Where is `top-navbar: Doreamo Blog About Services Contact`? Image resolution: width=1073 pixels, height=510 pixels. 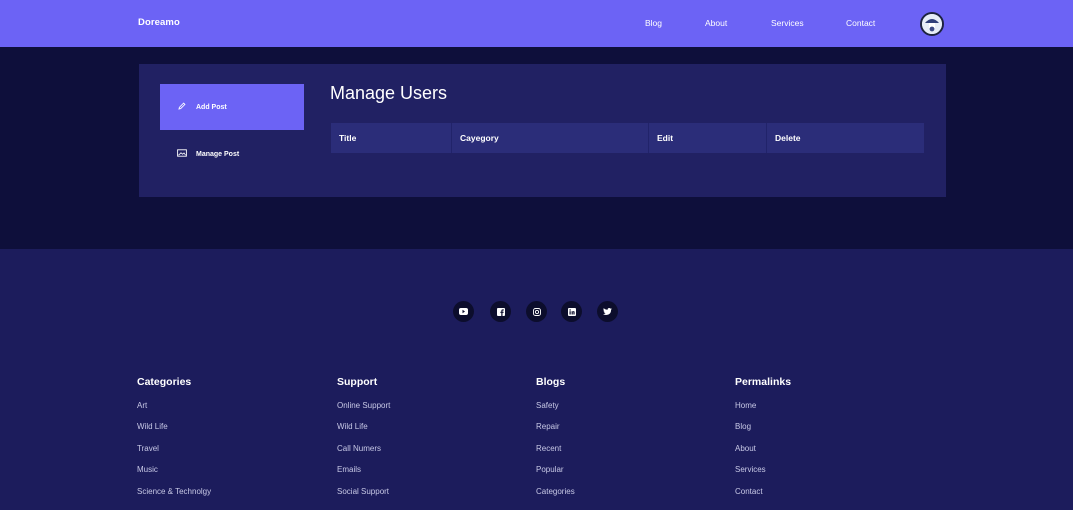 top-navbar: Doreamo Blog About Services Contact is located at coordinates (536, 23).